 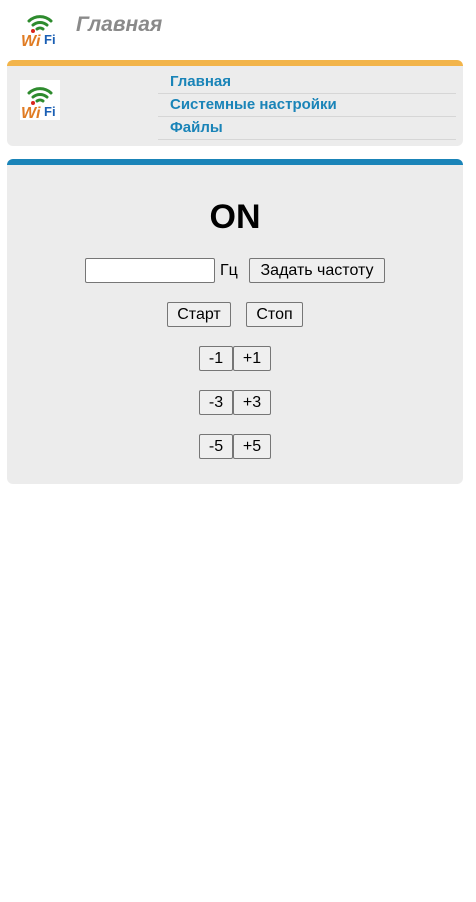 What do you see at coordinates (307, 82) in the screenshot?
I see `nav-link-home: Главная` at bounding box center [307, 82].